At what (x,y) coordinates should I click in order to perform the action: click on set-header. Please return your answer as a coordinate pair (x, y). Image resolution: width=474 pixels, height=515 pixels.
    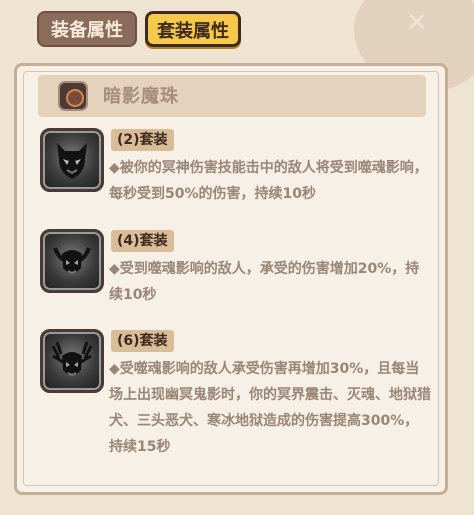
    Looking at the image, I should click on (232, 96).